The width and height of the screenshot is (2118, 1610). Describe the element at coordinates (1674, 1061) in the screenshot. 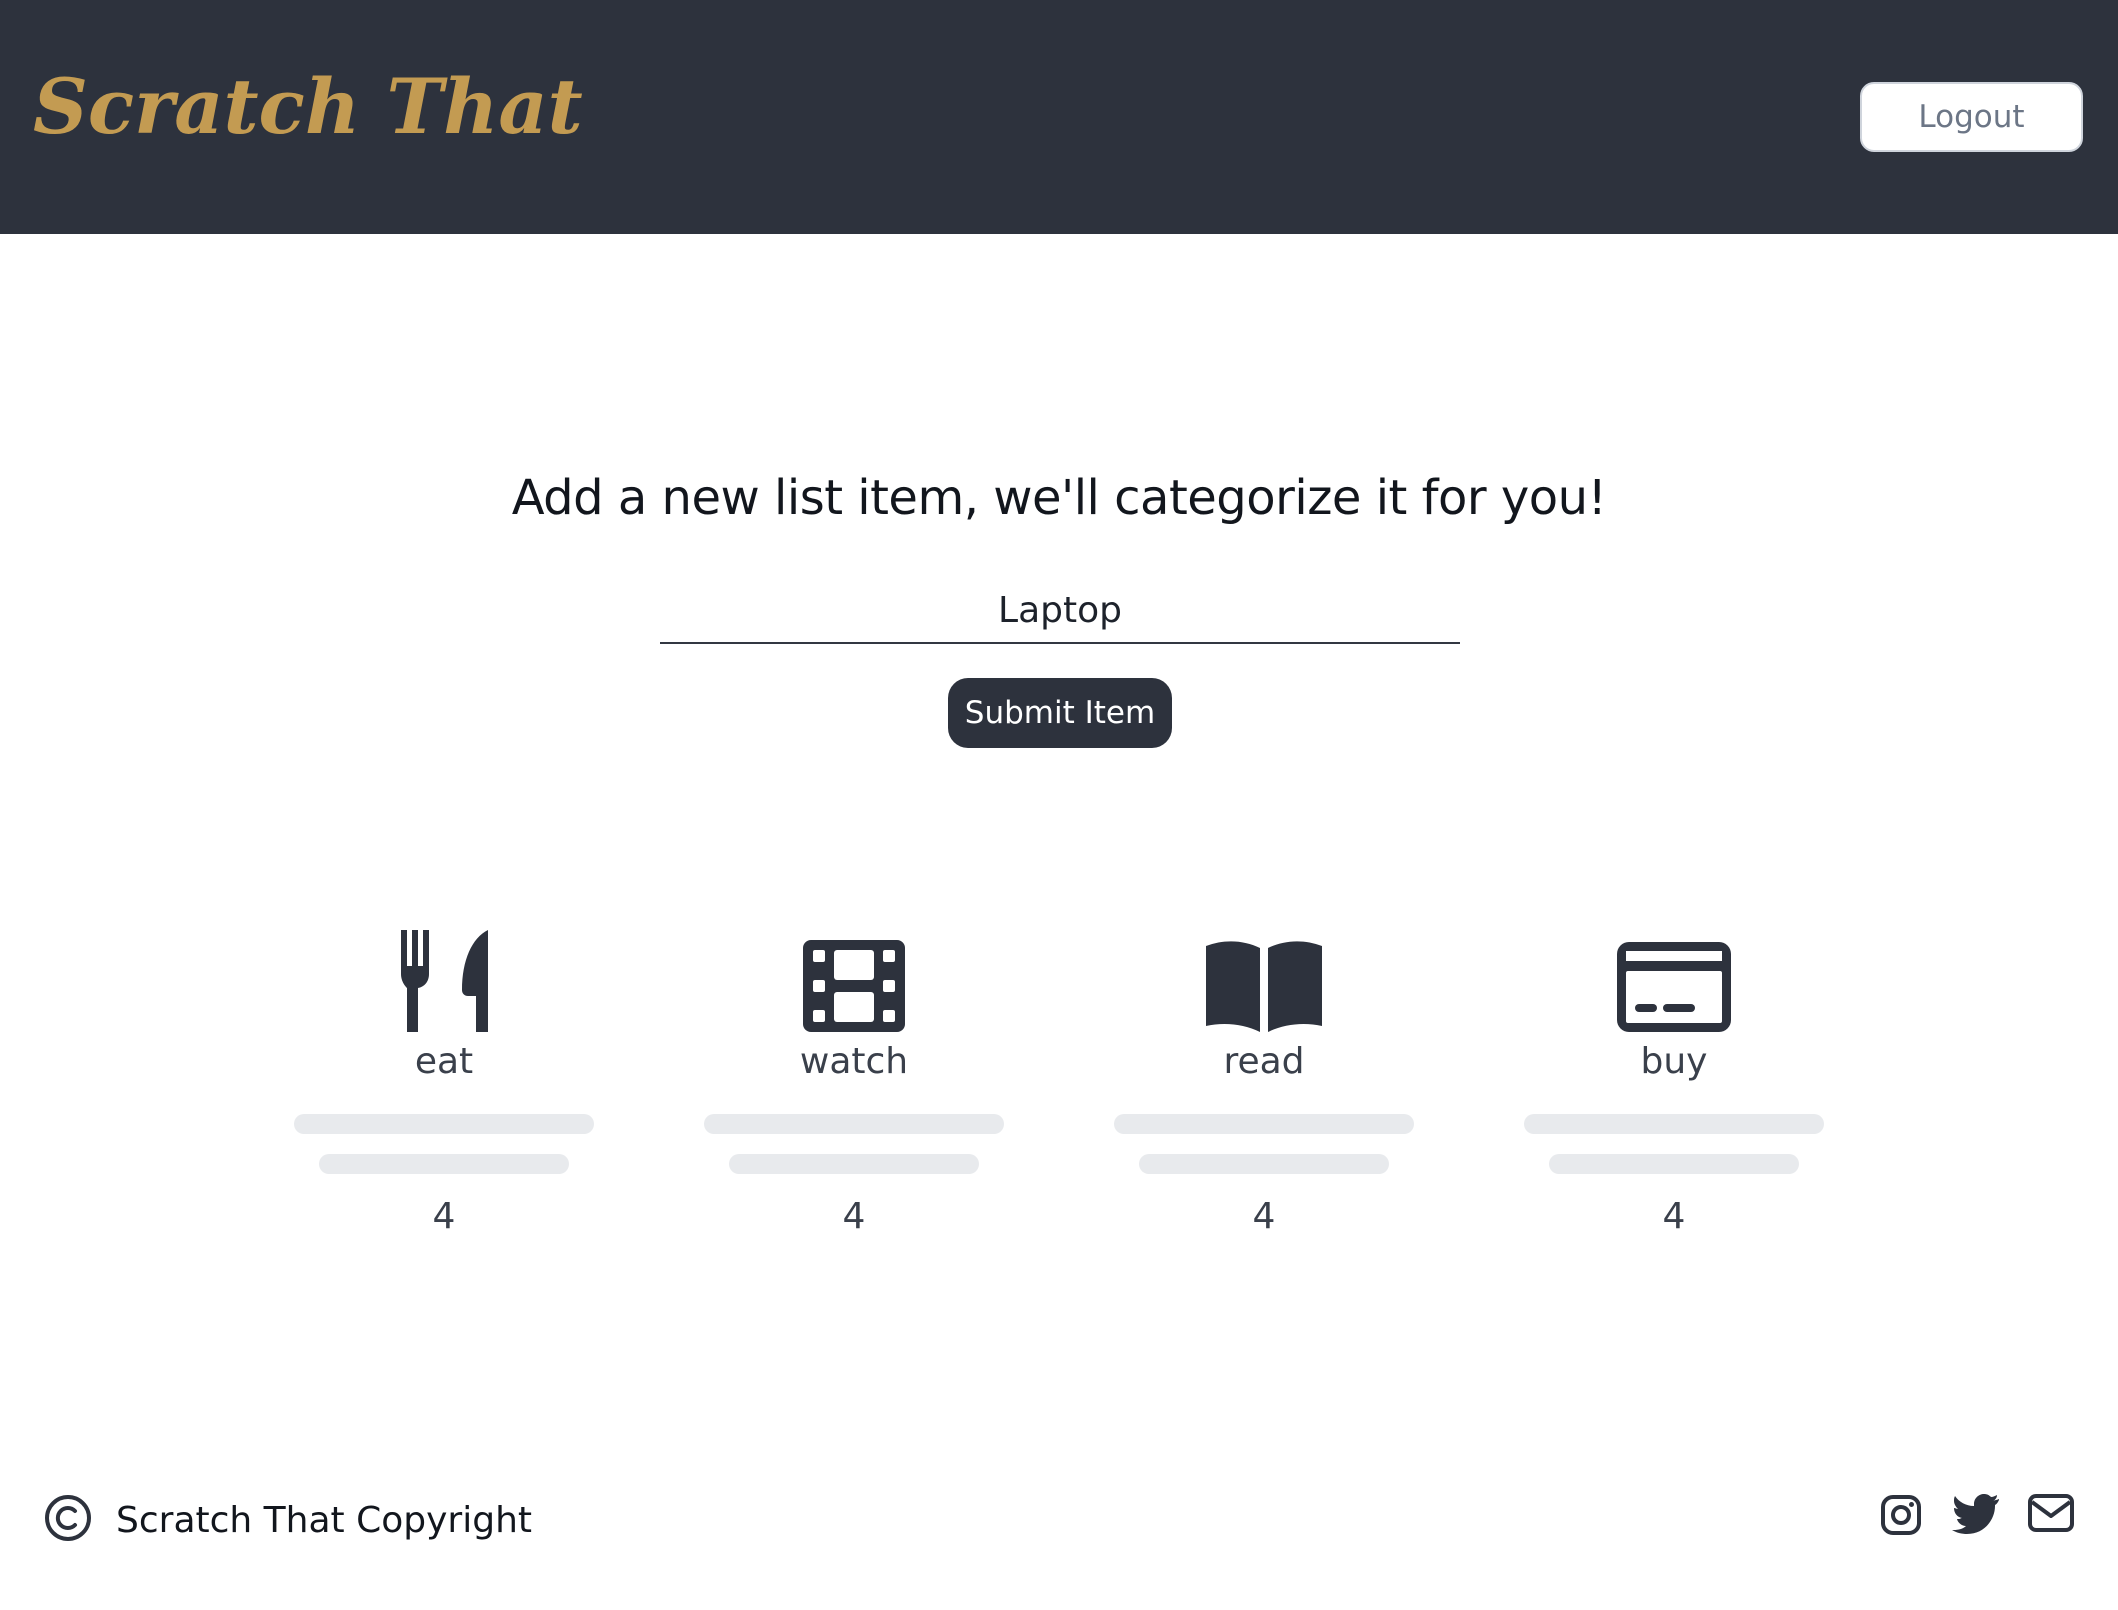

I see `category-label: buy` at that location.